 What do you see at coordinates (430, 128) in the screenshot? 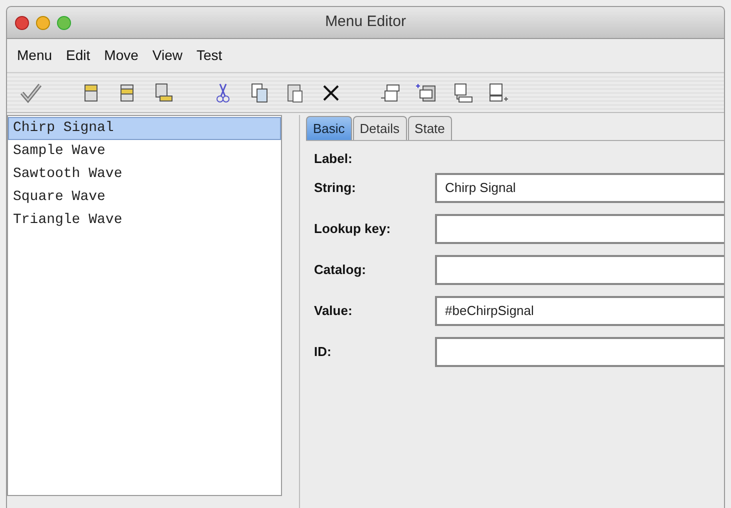
I see `tab: State` at bounding box center [430, 128].